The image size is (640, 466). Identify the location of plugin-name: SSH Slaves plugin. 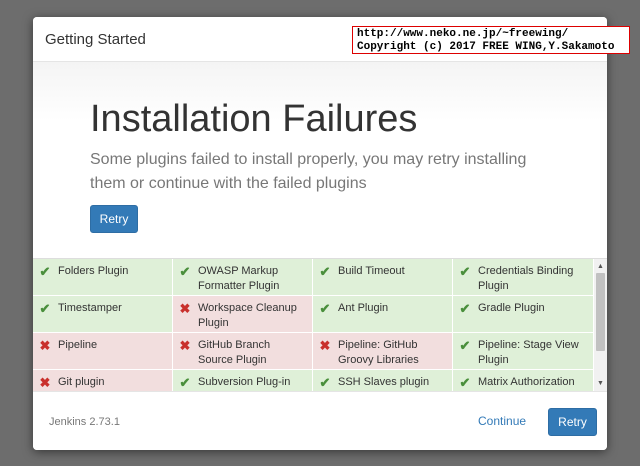
(384, 382).